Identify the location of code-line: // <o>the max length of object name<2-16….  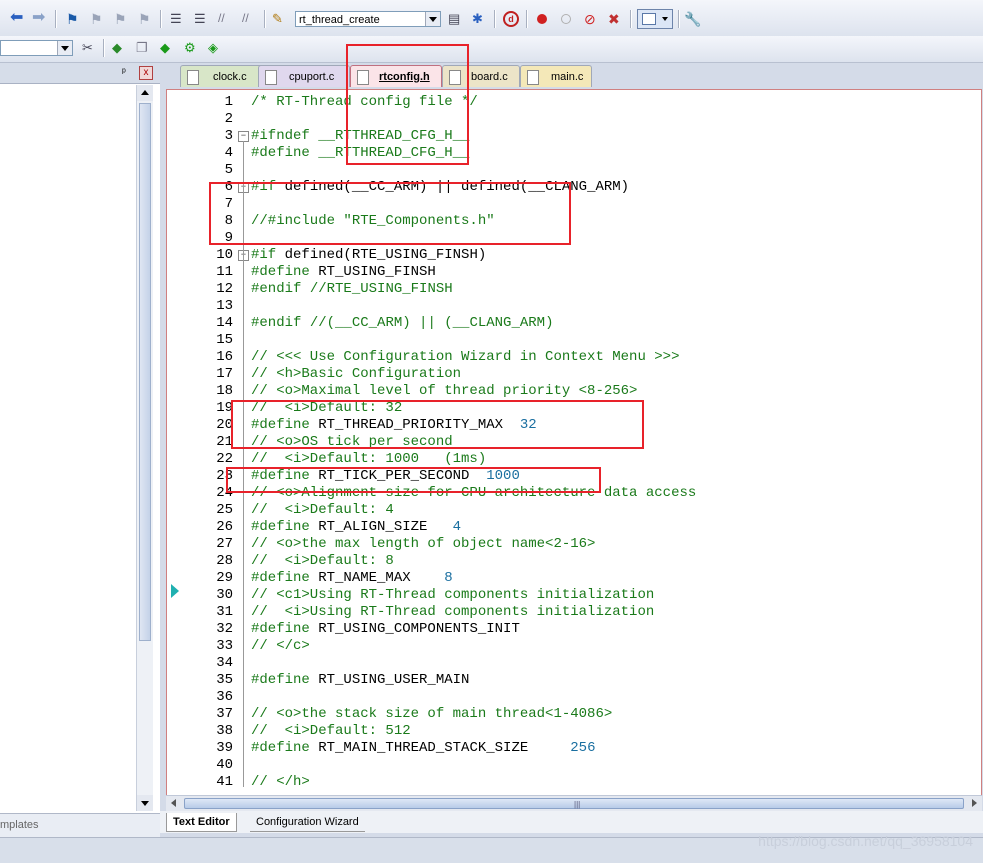
(423, 544).